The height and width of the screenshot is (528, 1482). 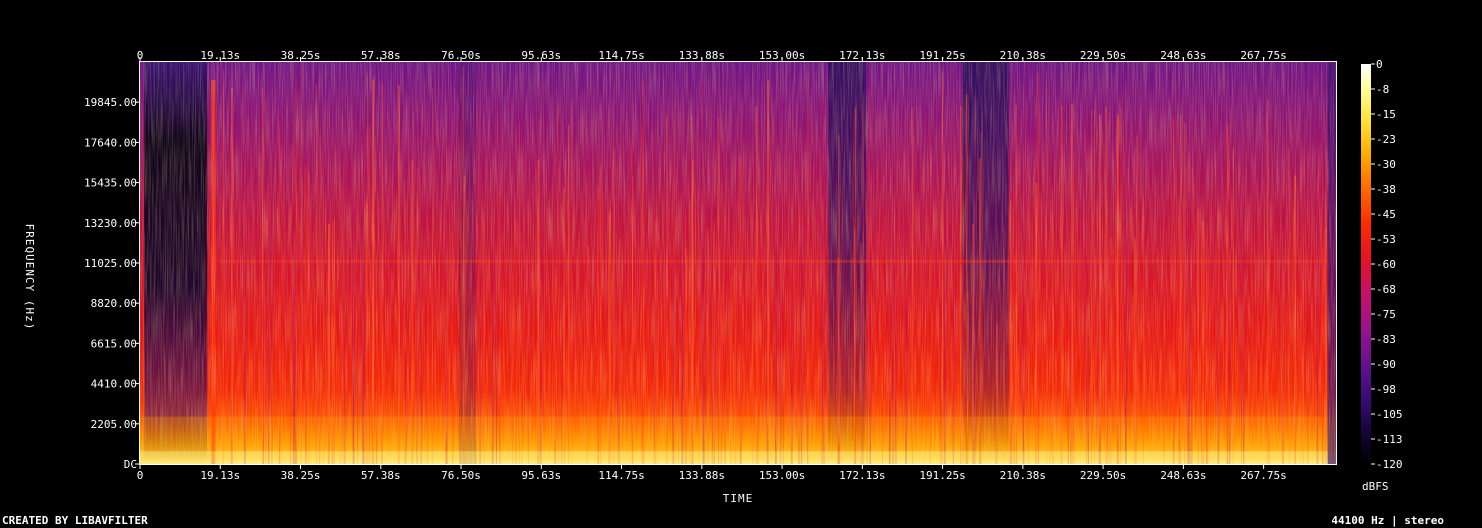 I want to click on colorbar-tick-label: -23, so click(x=1386, y=139).